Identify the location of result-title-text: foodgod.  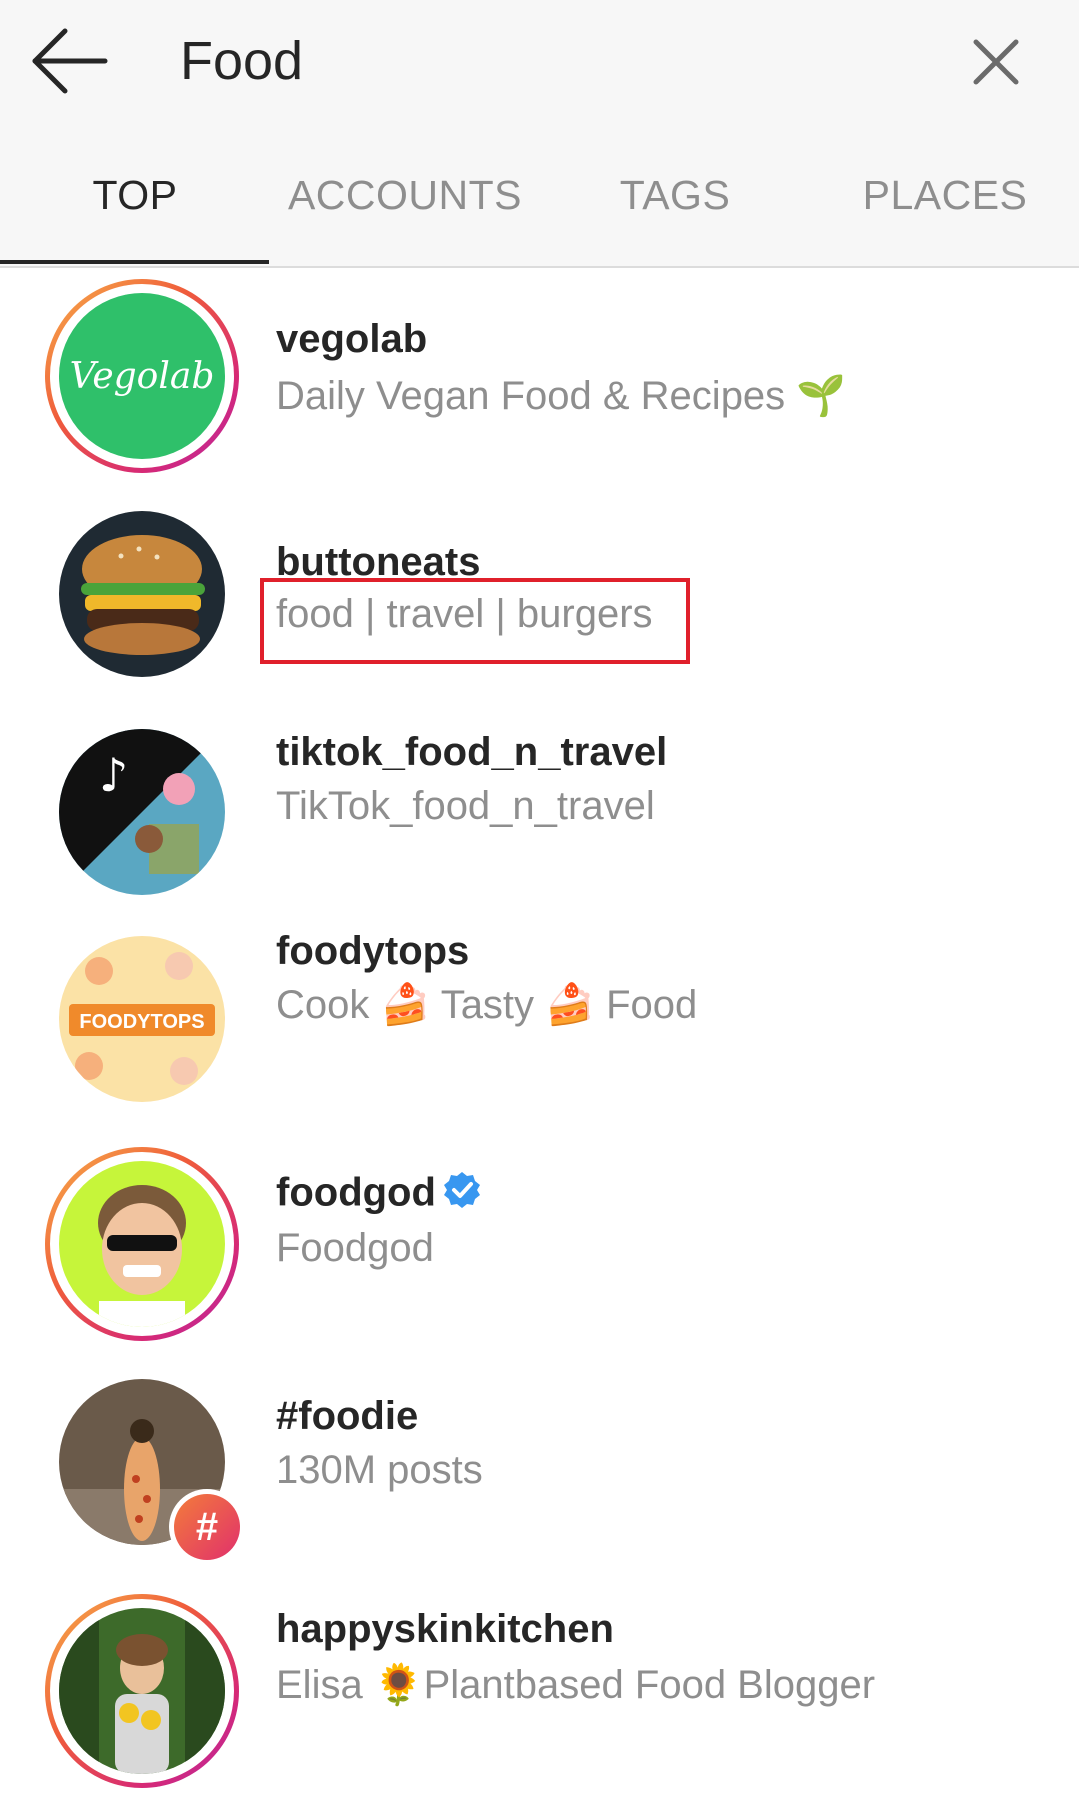
(356, 1192).